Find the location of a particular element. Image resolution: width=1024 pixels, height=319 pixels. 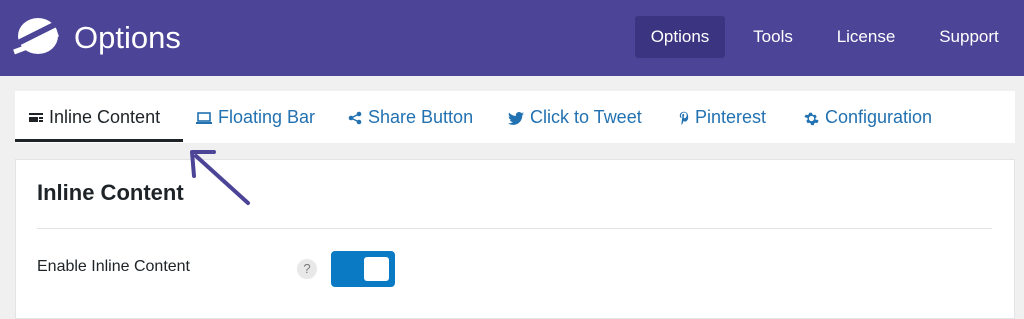

setting-label: Enable Inline Content is located at coordinates (113, 266).